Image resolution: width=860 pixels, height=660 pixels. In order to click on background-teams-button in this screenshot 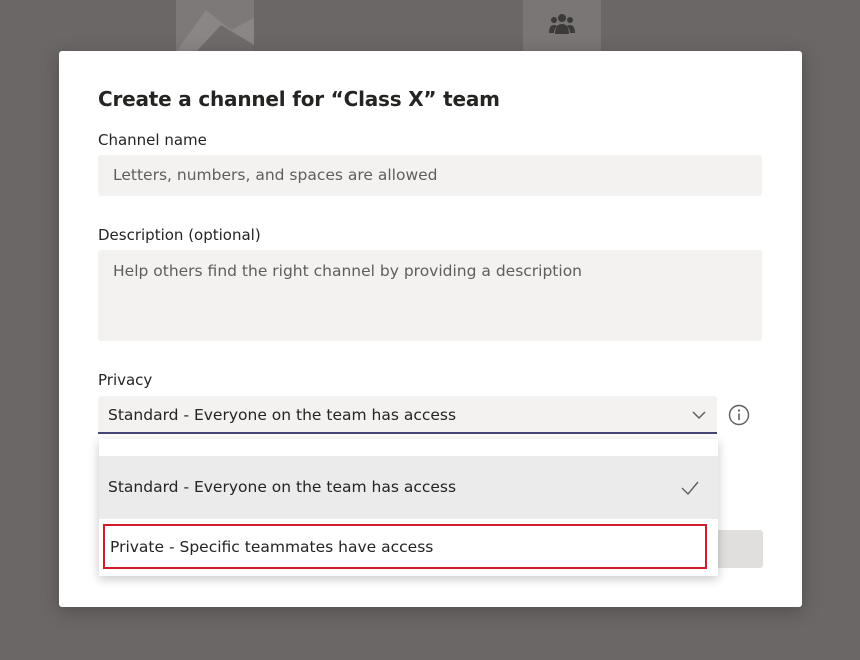, I will do `click(562, 26)`.